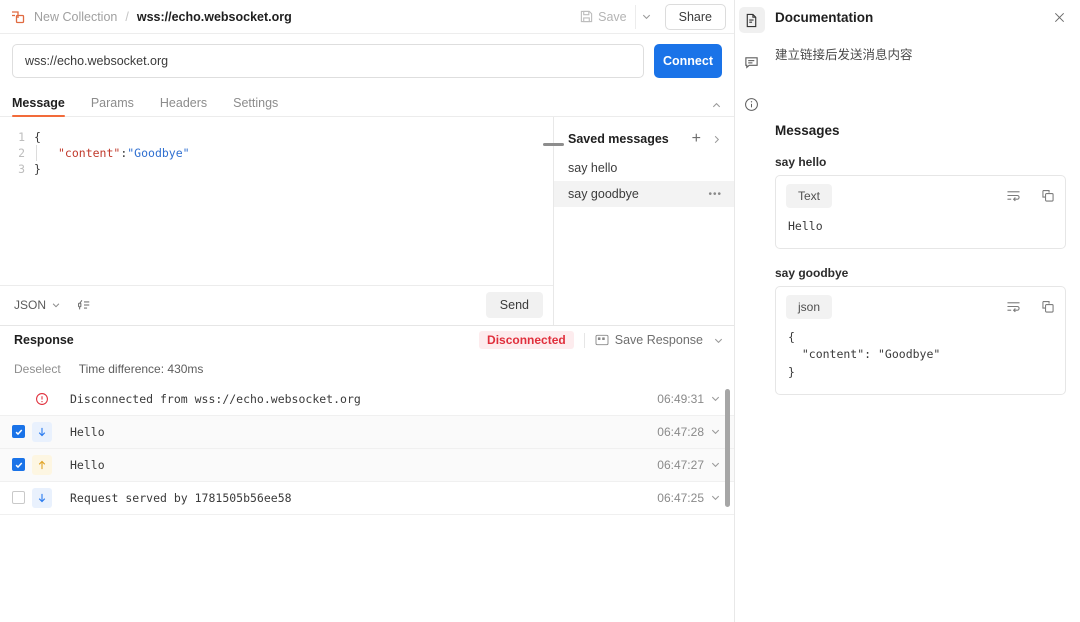 The height and width of the screenshot is (622, 1080). I want to click on tab-params: Params, so click(112, 106).